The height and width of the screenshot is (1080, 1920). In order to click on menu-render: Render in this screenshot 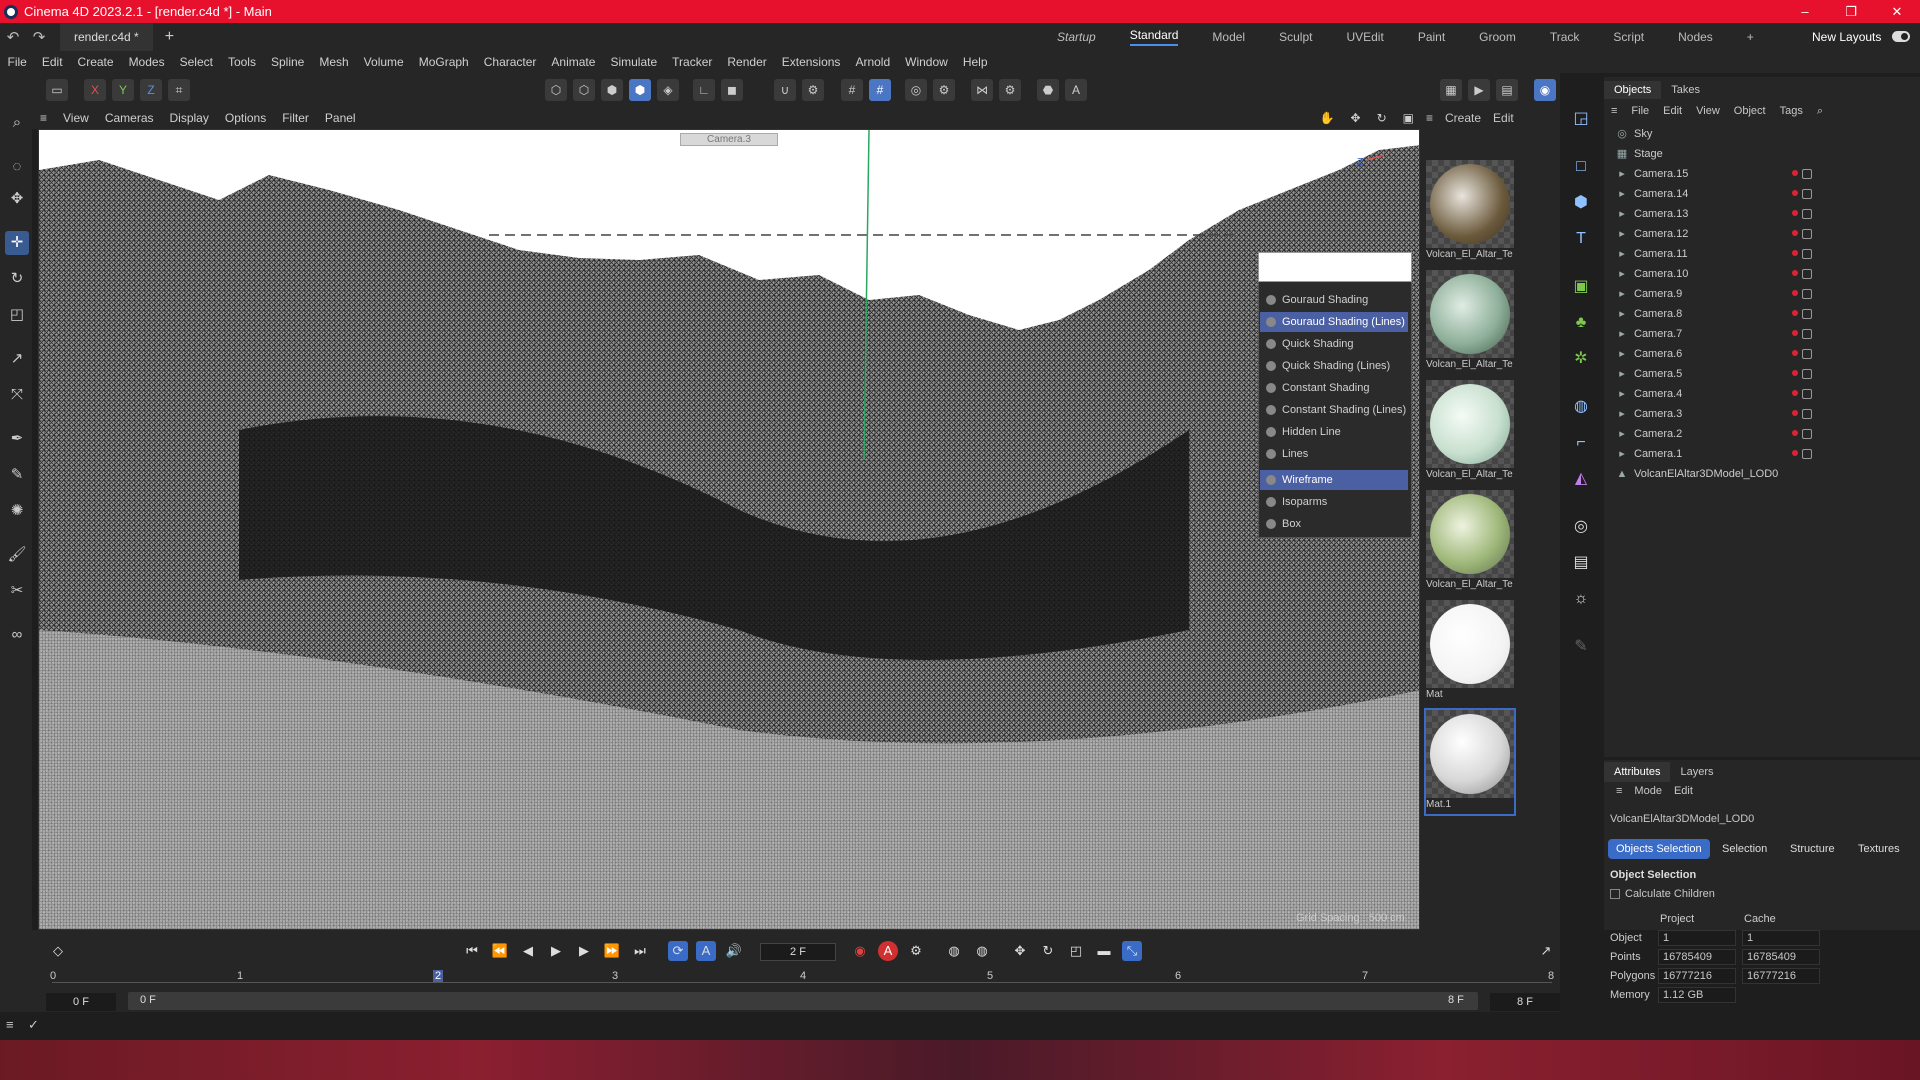, I will do `click(747, 62)`.